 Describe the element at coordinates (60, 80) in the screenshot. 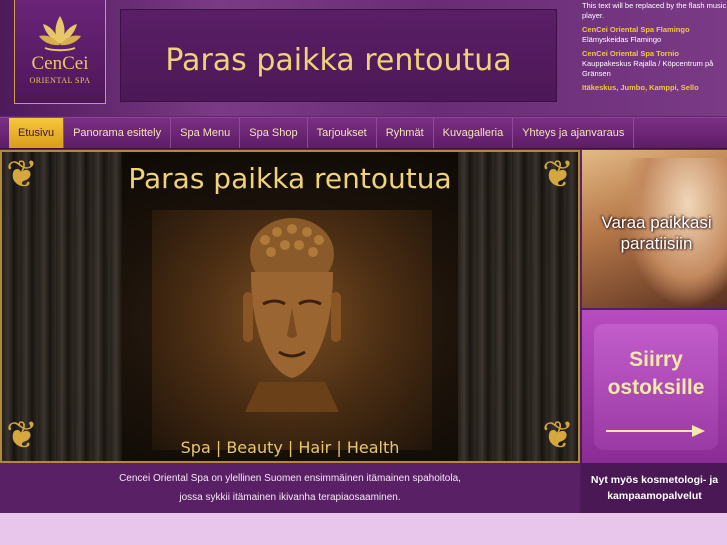

I see `logo-subtitle: ORIENTAL SPA` at that location.